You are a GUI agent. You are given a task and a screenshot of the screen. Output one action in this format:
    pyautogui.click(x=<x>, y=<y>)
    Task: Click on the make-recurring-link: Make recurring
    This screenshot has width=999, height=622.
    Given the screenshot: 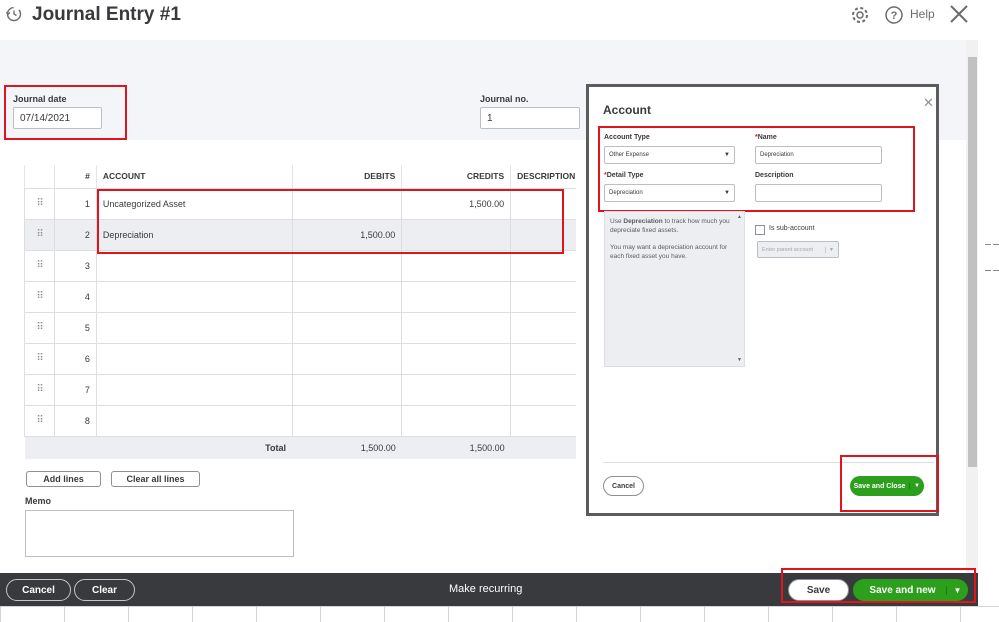 What is the action you would take?
    pyautogui.click(x=485, y=589)
    